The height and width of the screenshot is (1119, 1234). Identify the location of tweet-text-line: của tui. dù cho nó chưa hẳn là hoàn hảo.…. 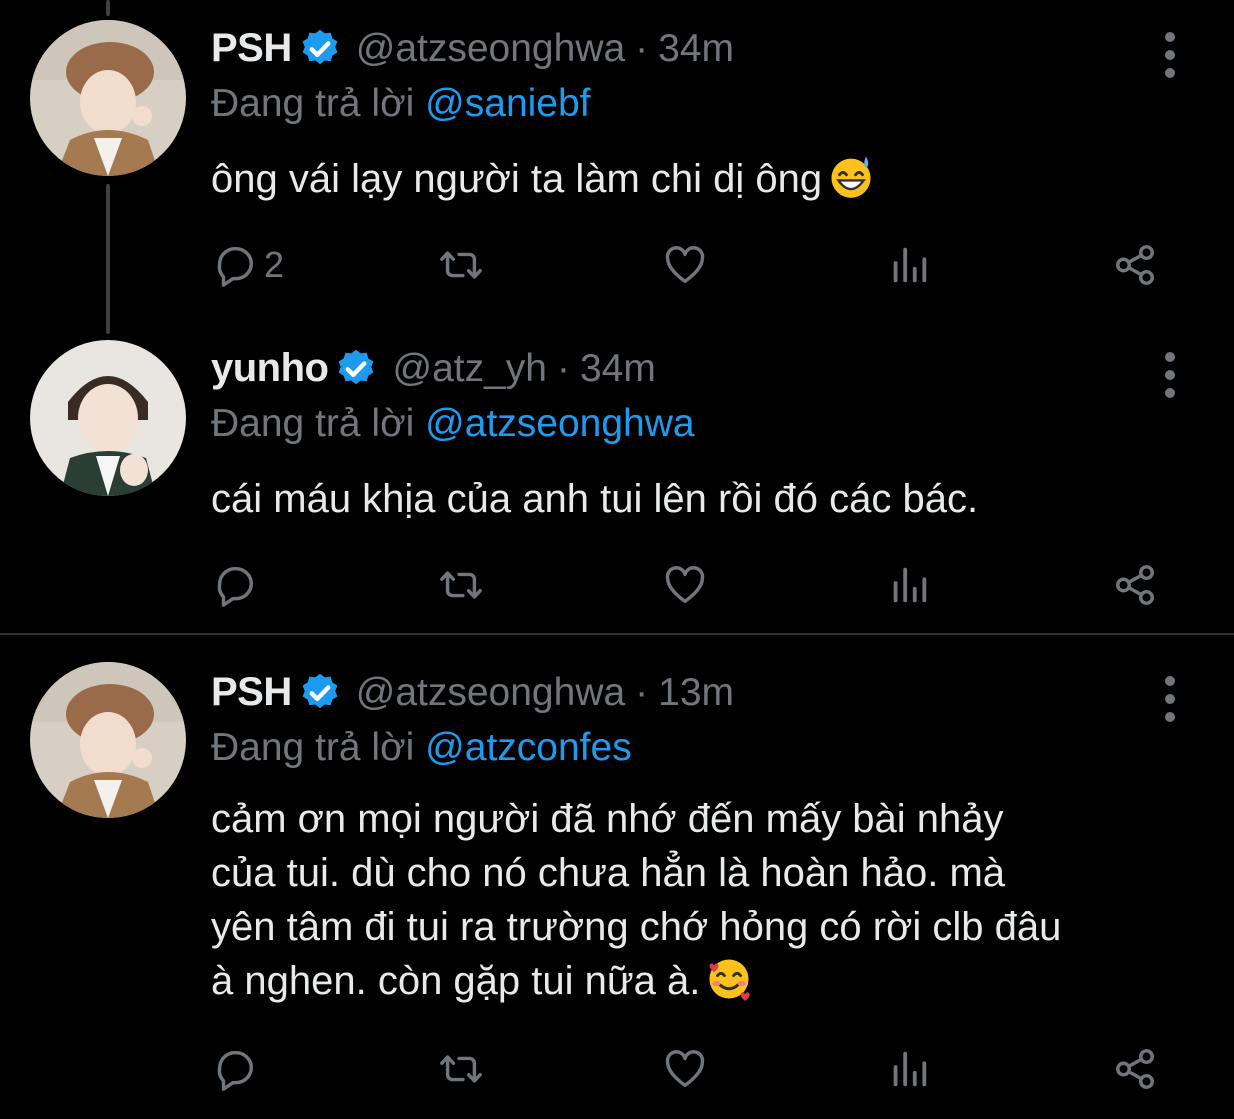
(608, 873).